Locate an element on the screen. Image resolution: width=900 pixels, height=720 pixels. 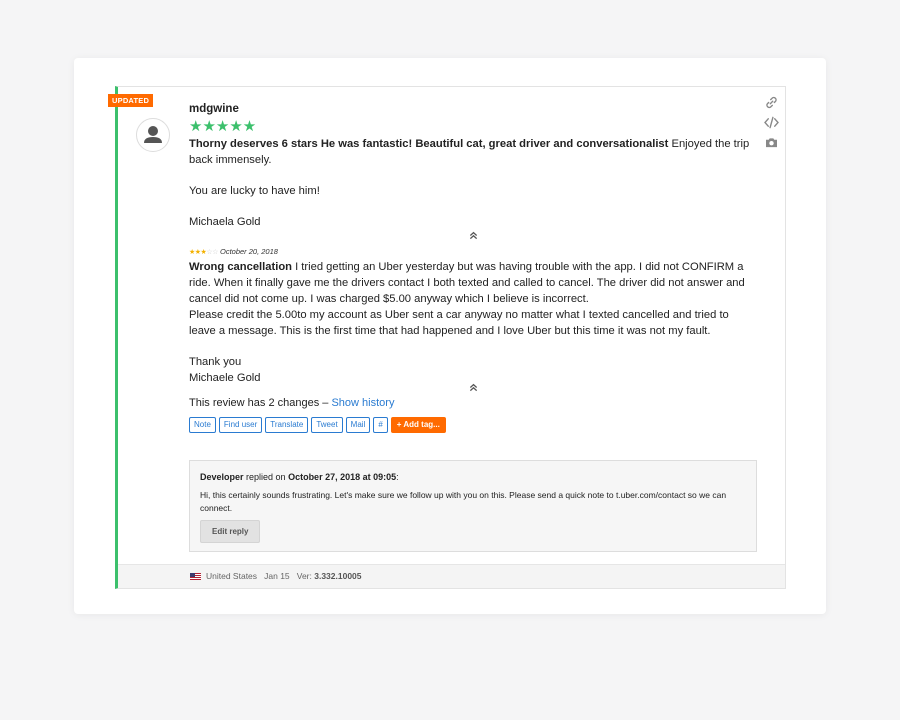
previous-review-date: October 20, 2018 is located at coordinates (248, 251).